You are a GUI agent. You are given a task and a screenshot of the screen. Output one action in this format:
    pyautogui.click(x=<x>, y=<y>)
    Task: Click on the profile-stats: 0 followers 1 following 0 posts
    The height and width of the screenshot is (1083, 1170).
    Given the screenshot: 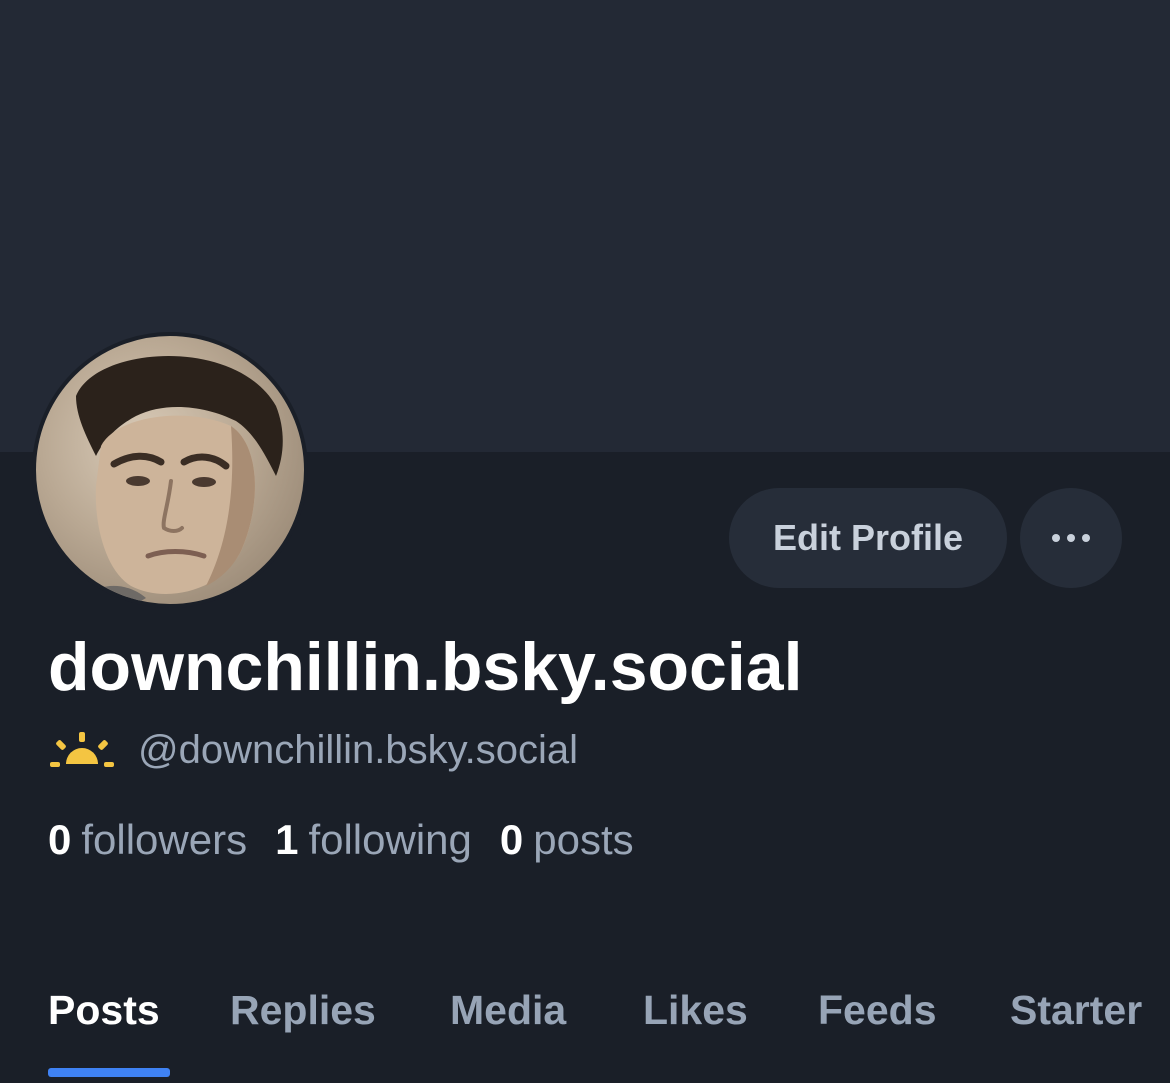 What is the action you would take?
    pyautogui.click(x=355, y=840)
    